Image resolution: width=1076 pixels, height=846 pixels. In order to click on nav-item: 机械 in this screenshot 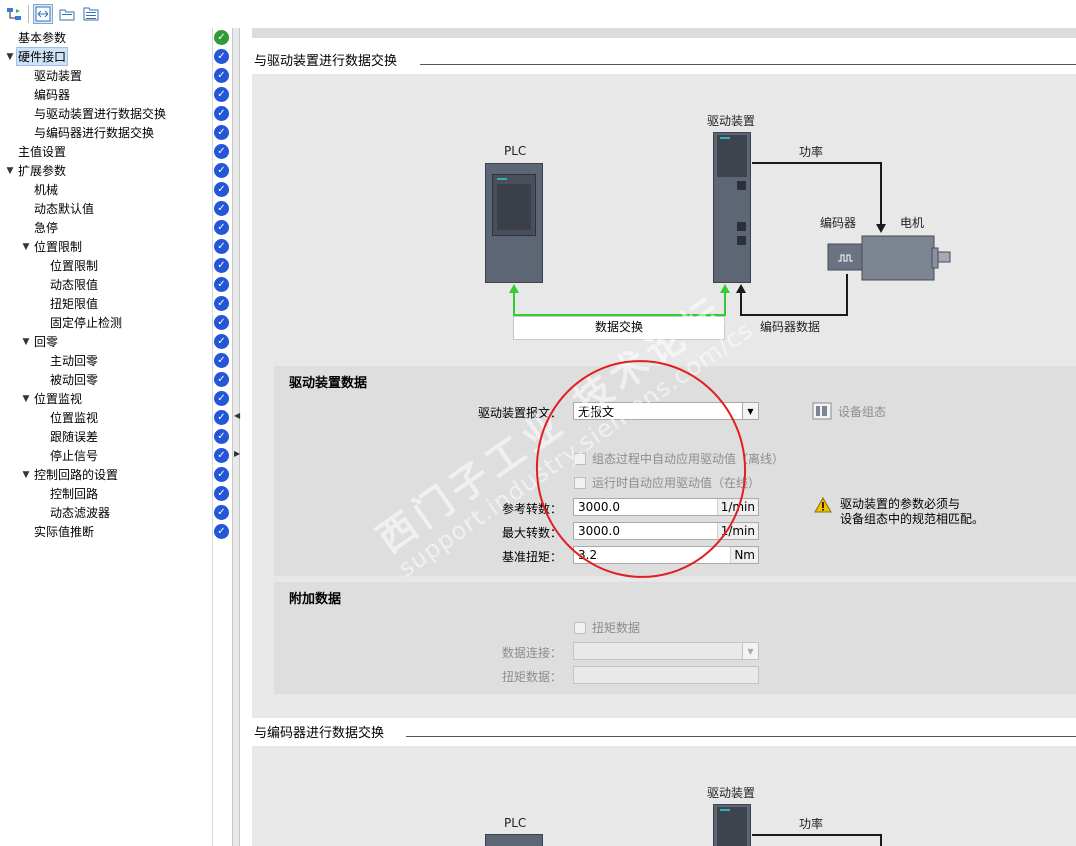, I will do `click(106, 189)`.